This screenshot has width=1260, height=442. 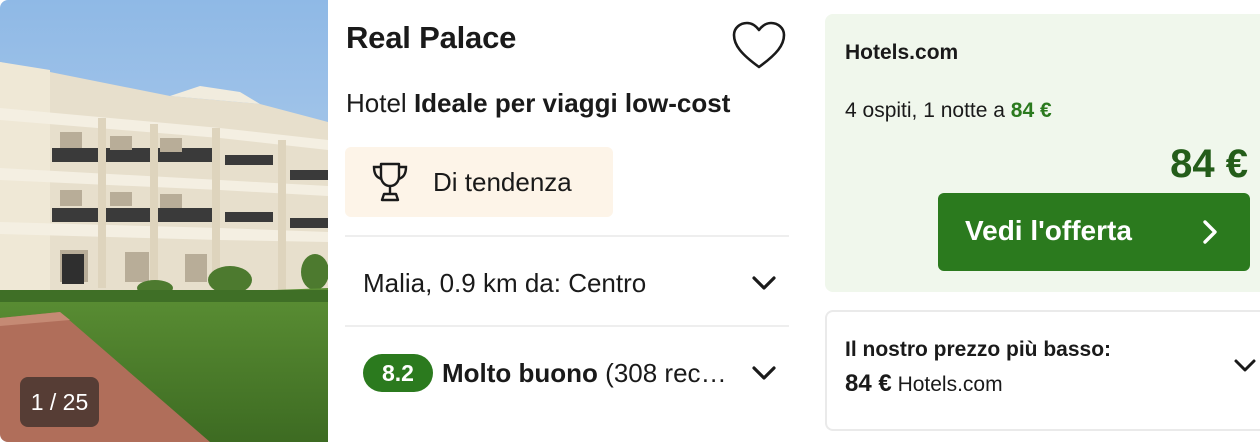 I want to click on lowest-price-line: 84 € Hotels.com, so click(x=924, y=384).